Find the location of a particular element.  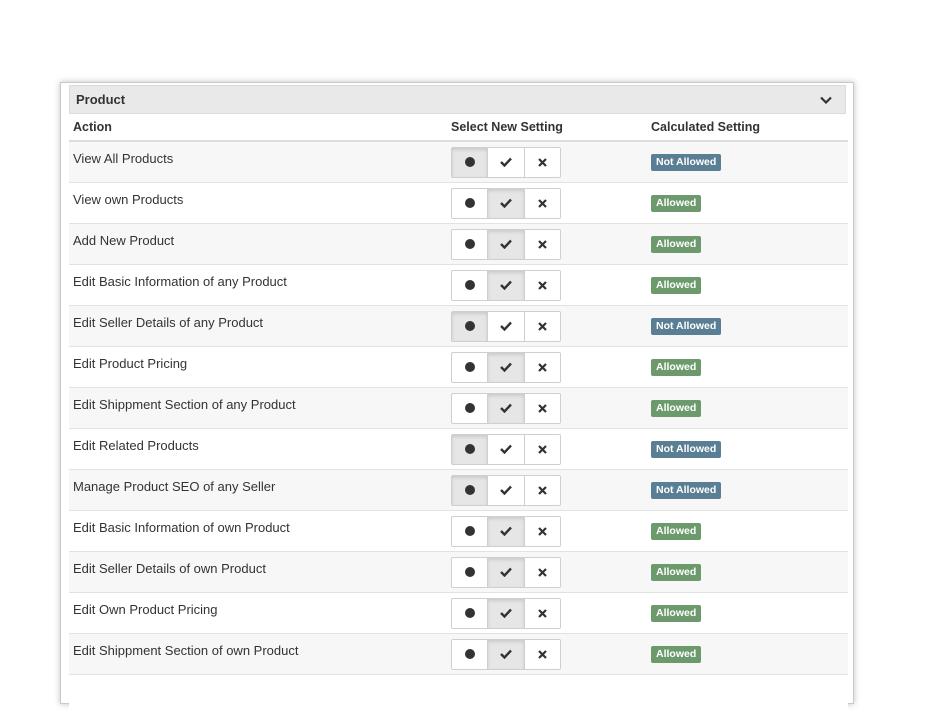

action-cell: View All Products is located at coordinates (258, 162).